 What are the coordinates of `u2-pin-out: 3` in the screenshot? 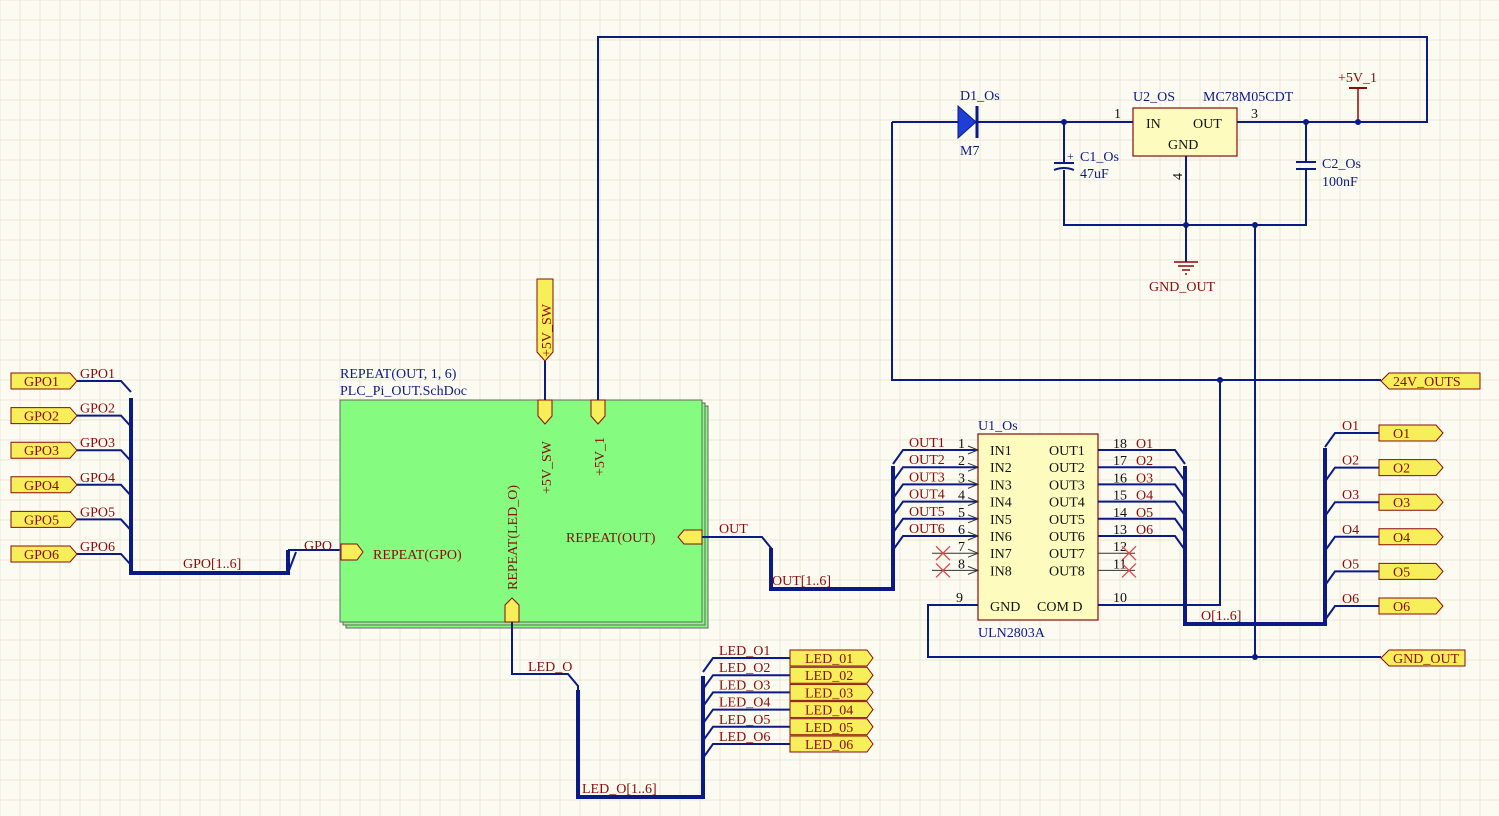 It's located at (1254, 114).